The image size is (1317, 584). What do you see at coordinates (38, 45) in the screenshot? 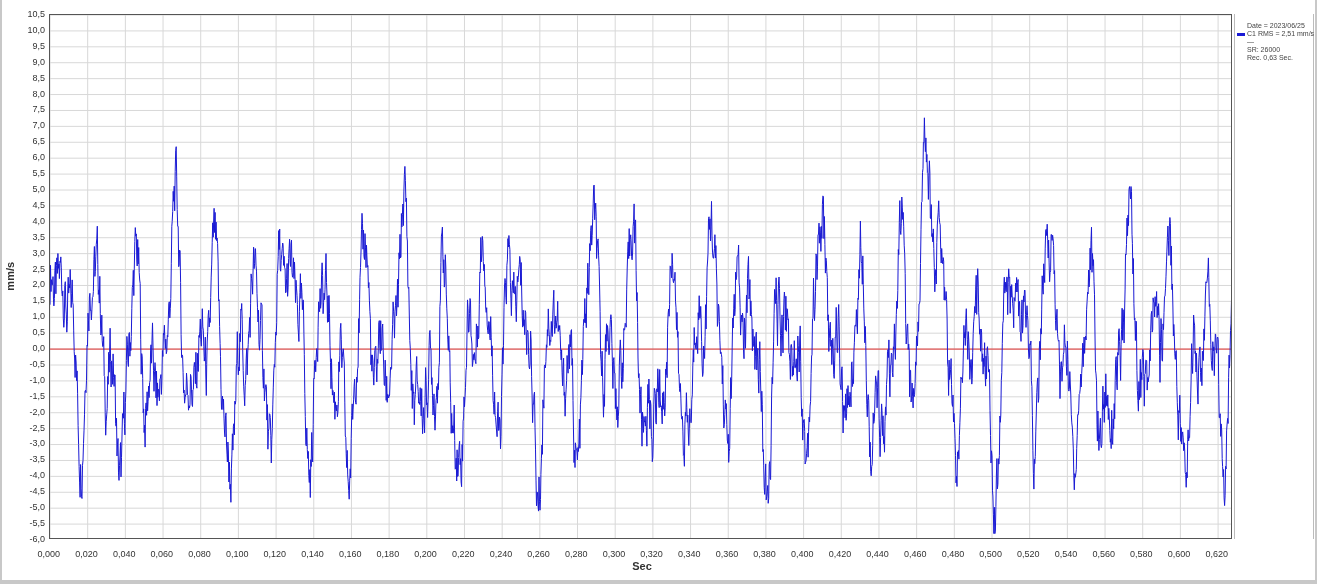
I see `axis-tick-label: 9,5` at bounding box center [38, 45].